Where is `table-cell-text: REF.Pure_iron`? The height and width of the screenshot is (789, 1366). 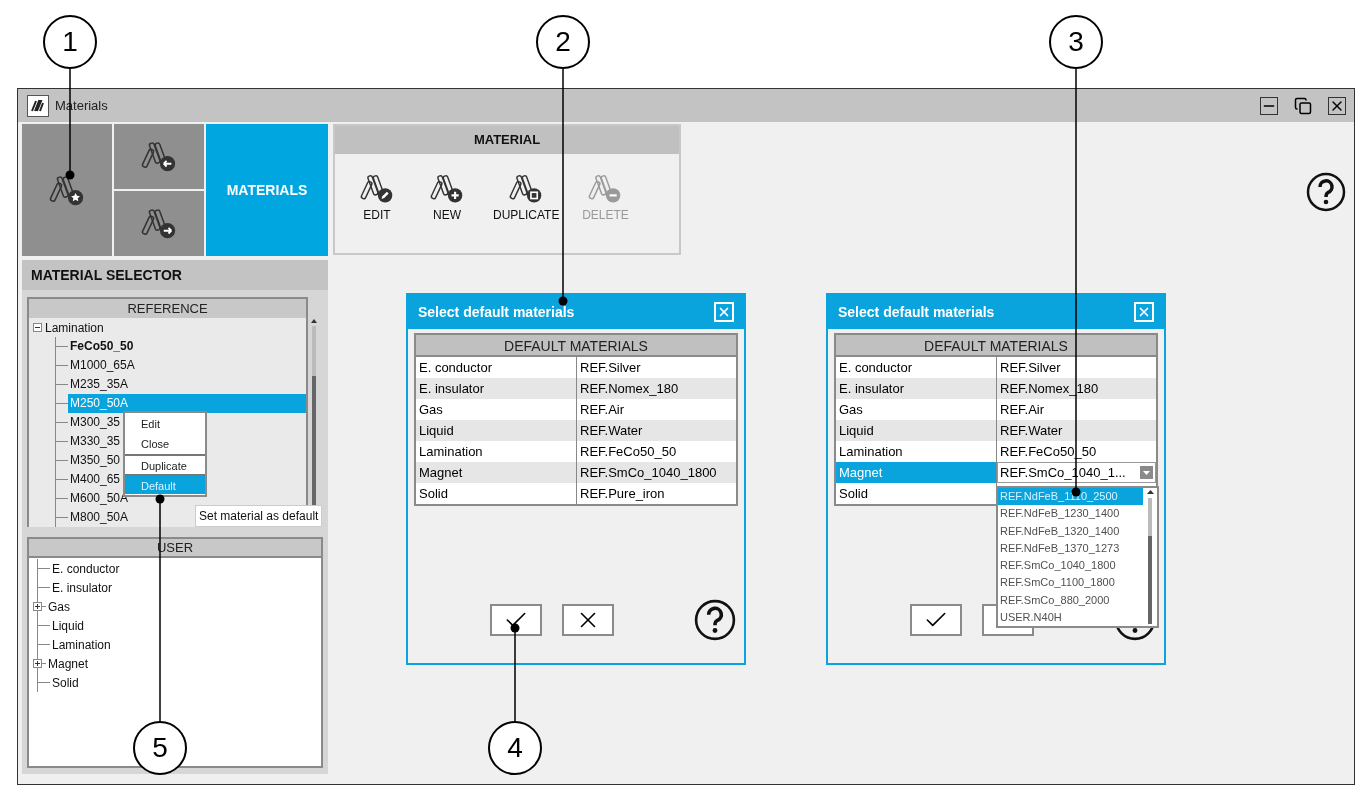
table-cell-text: REF.Pure_iron is located at coordinates (622, 494).